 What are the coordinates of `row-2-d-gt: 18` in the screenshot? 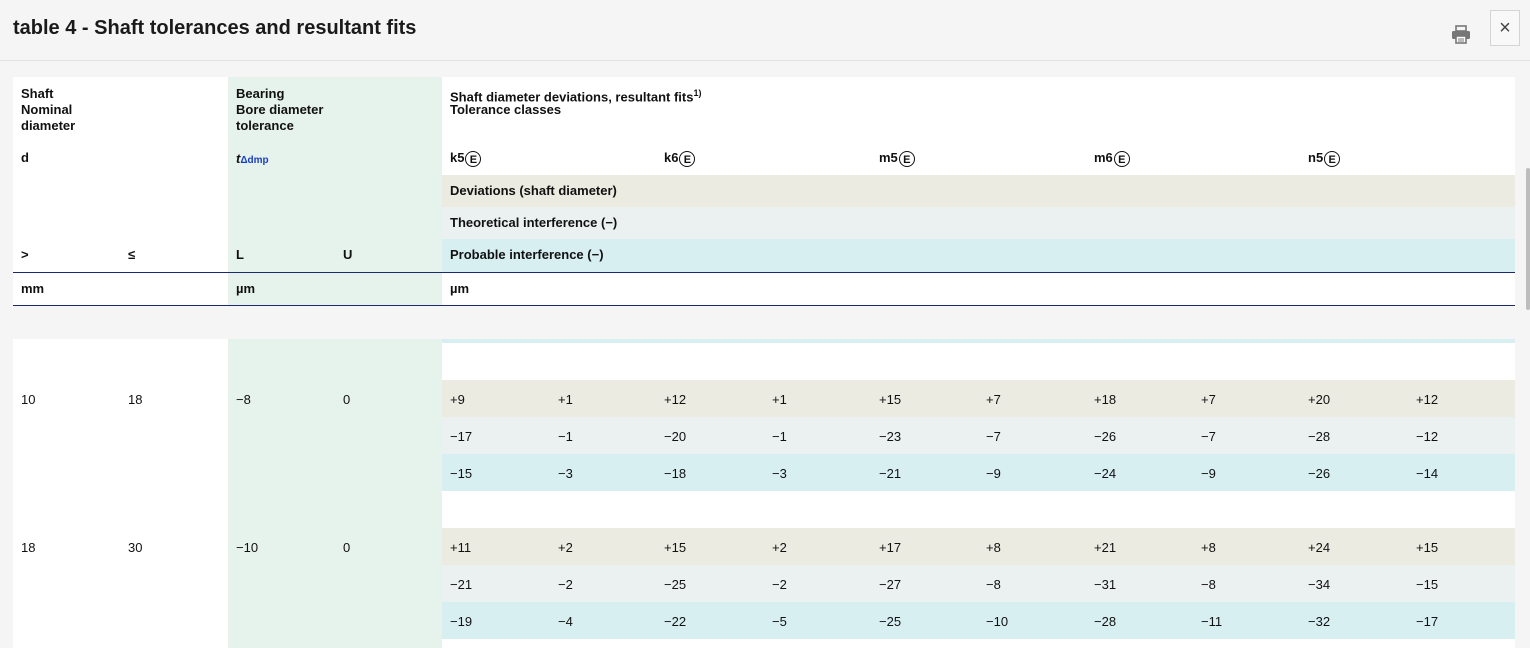 It's located at (28, 547).